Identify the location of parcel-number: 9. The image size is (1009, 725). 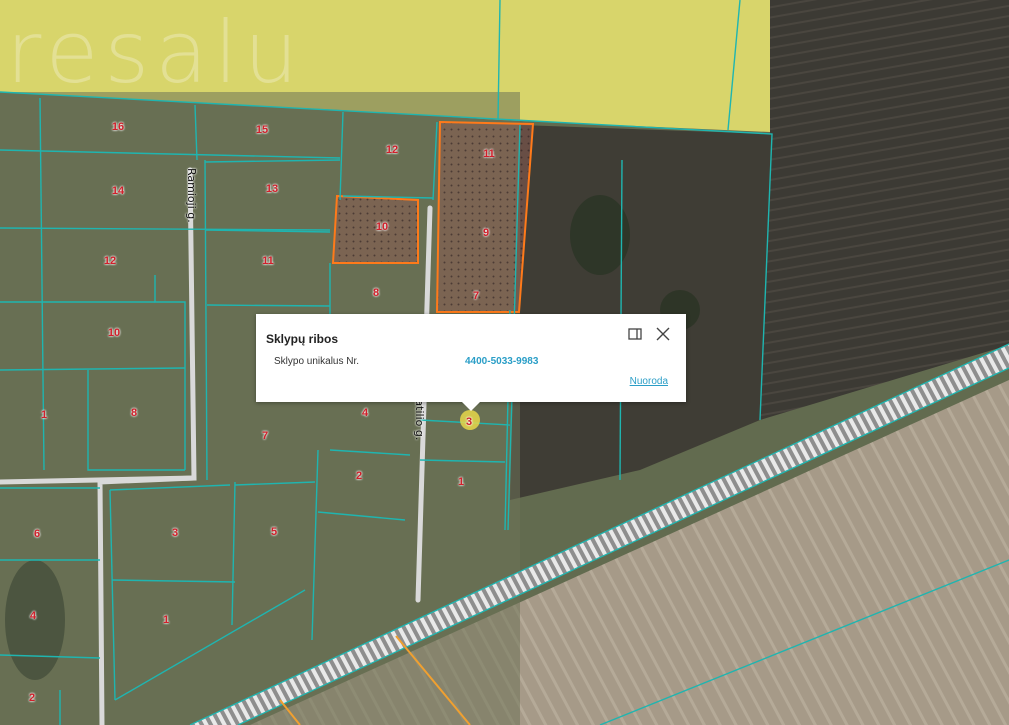
(486, 233).